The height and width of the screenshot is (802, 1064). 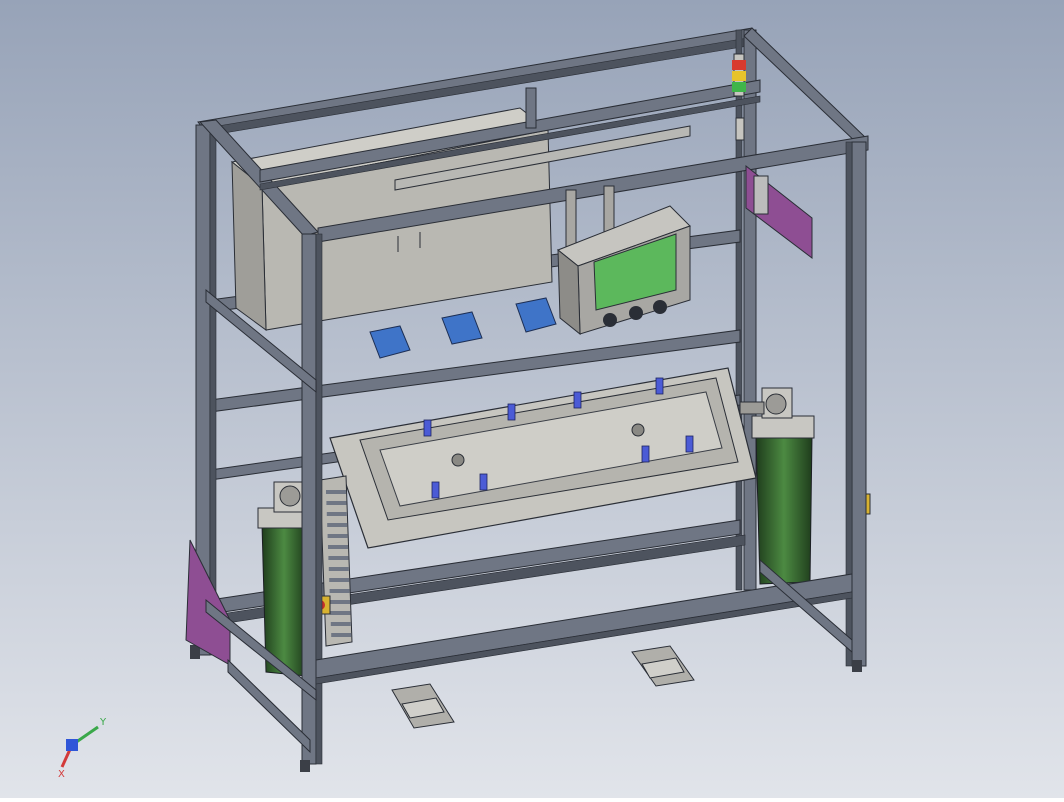 I want to click on triad-y-label: Y, so click(x=103, y=722).